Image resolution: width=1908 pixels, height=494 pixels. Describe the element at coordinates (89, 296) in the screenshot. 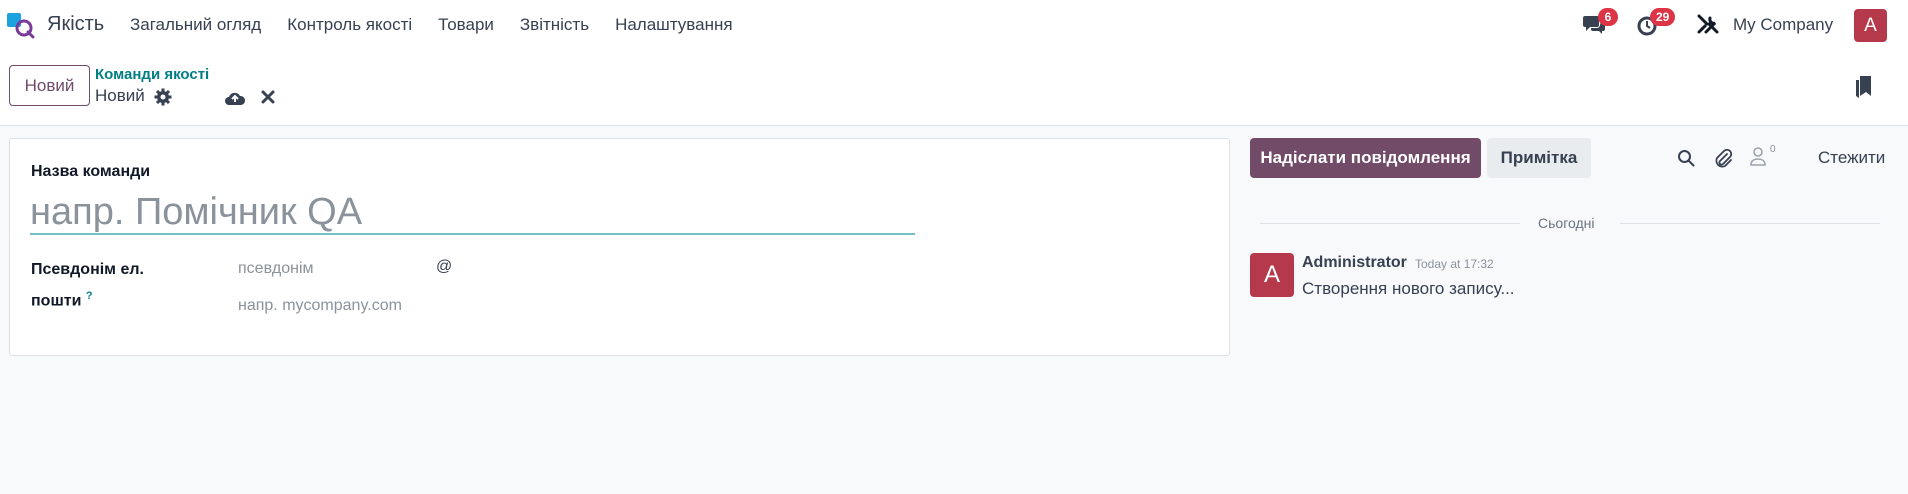

I see `help-tooltip-icon: ?` at that location.